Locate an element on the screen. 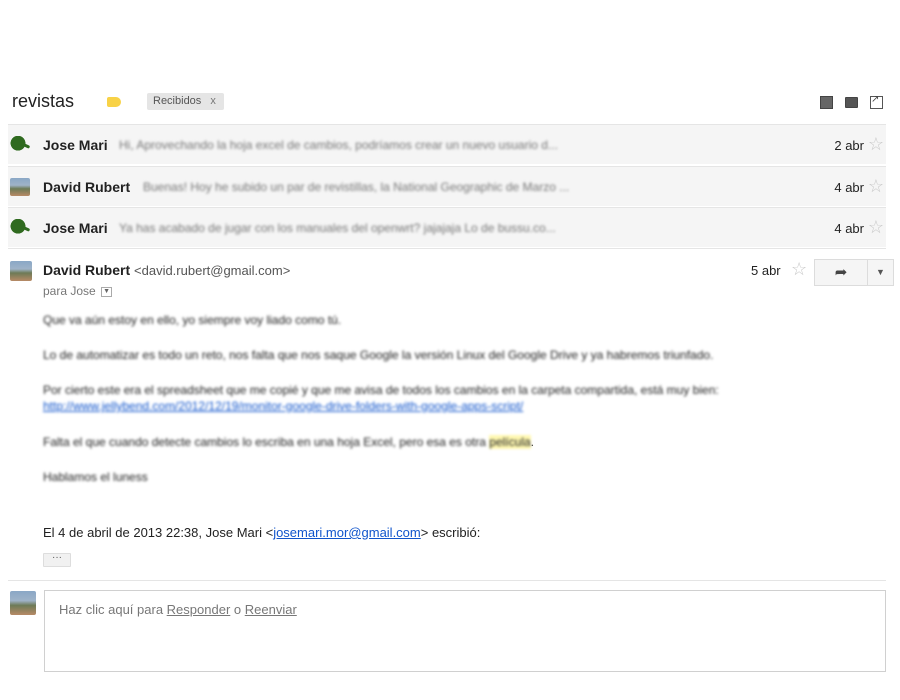  body-line-period: . is located at coordinates (532, 442).